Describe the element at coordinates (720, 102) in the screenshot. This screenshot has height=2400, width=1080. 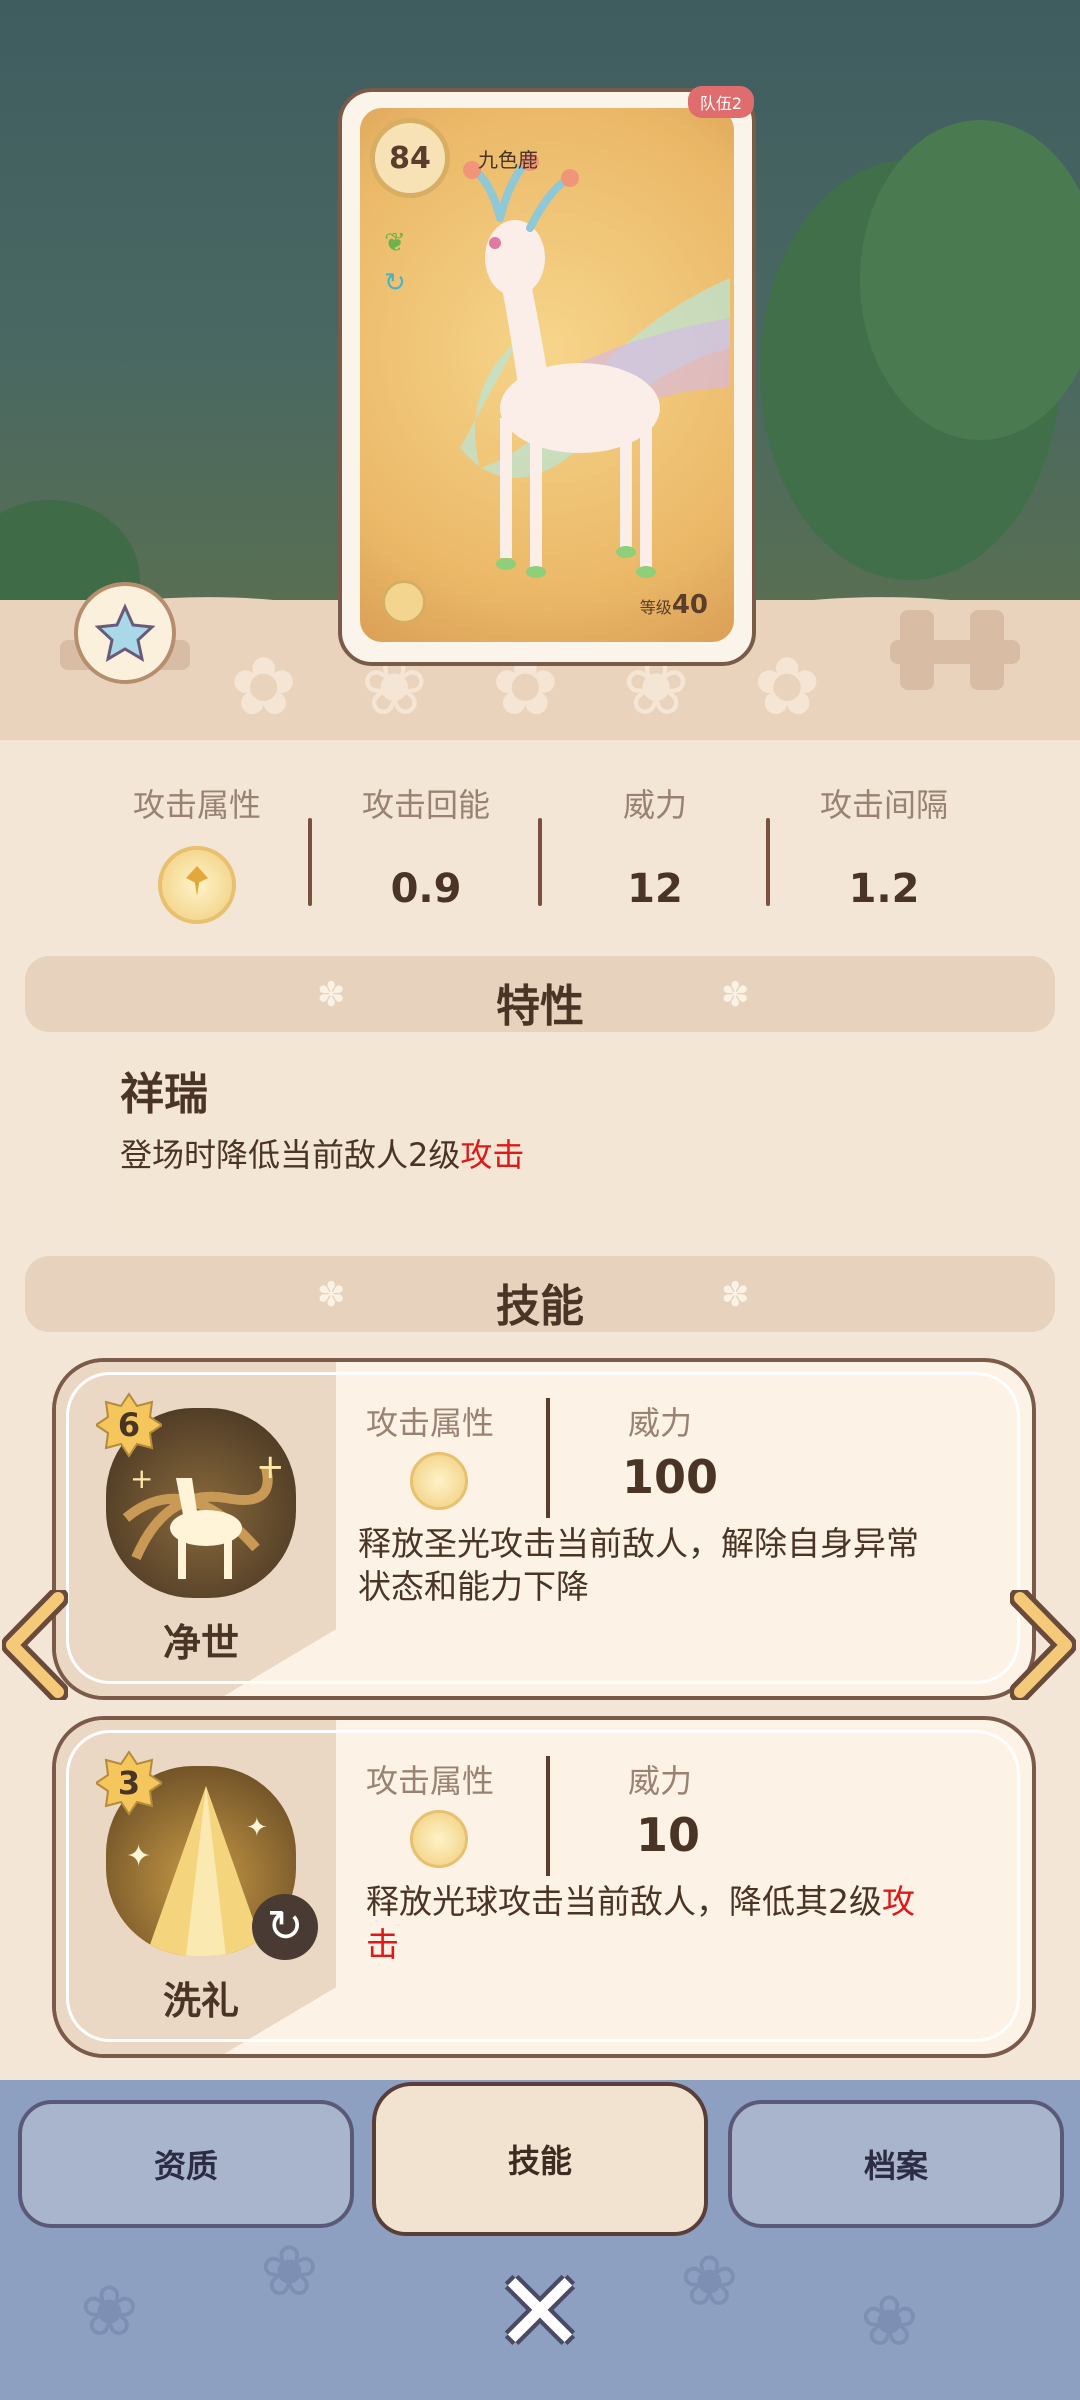
I see `team-tag: 队伍2` at that location.